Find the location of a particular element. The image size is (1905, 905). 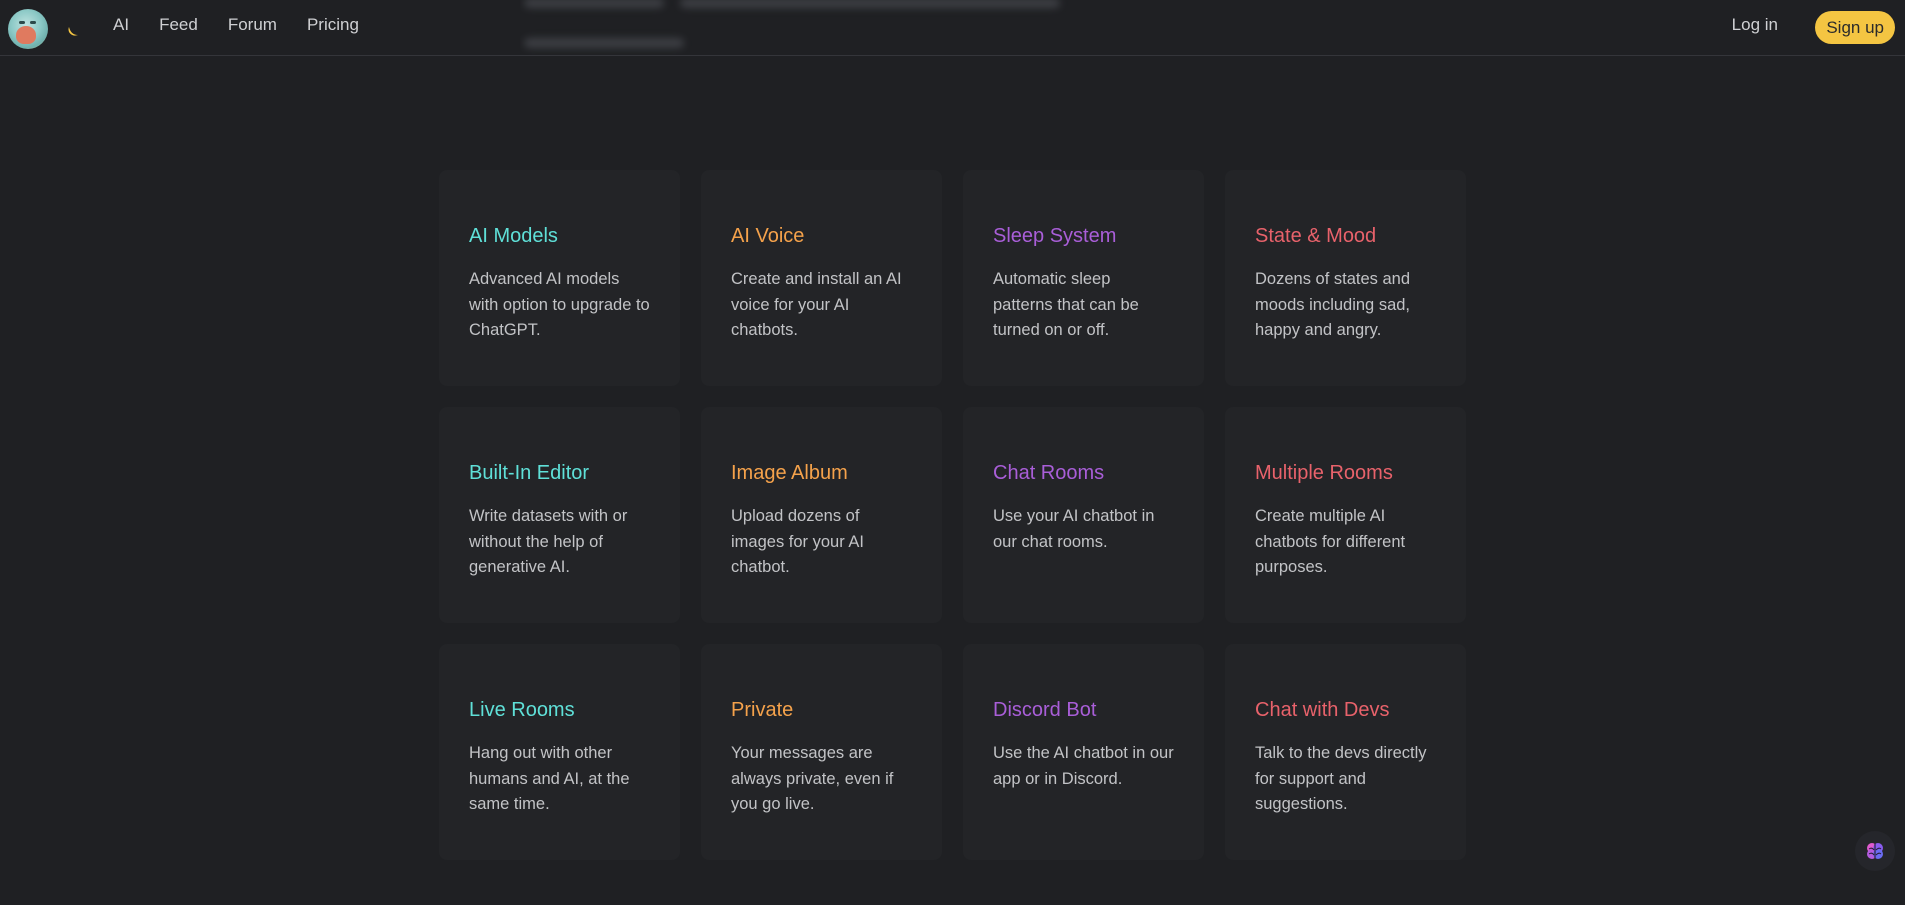

brain-icon is located at coordinates (1875, 851).